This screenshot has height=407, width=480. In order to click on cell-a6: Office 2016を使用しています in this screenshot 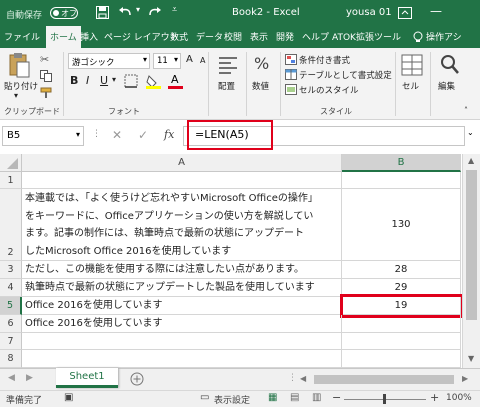, I will do `click(182, 324)`.